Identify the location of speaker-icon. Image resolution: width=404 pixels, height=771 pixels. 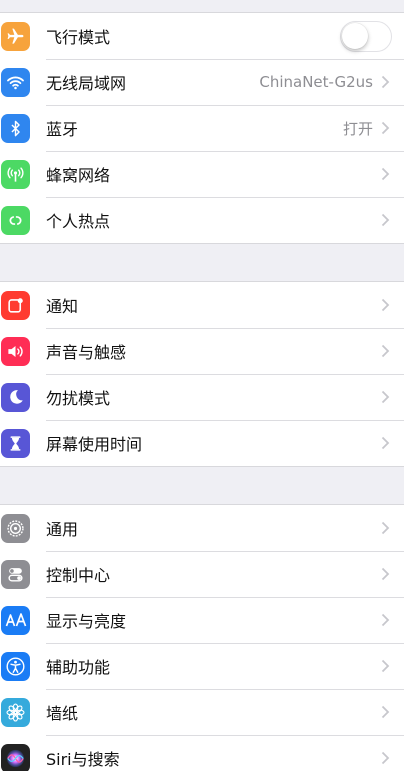
(15, 351).